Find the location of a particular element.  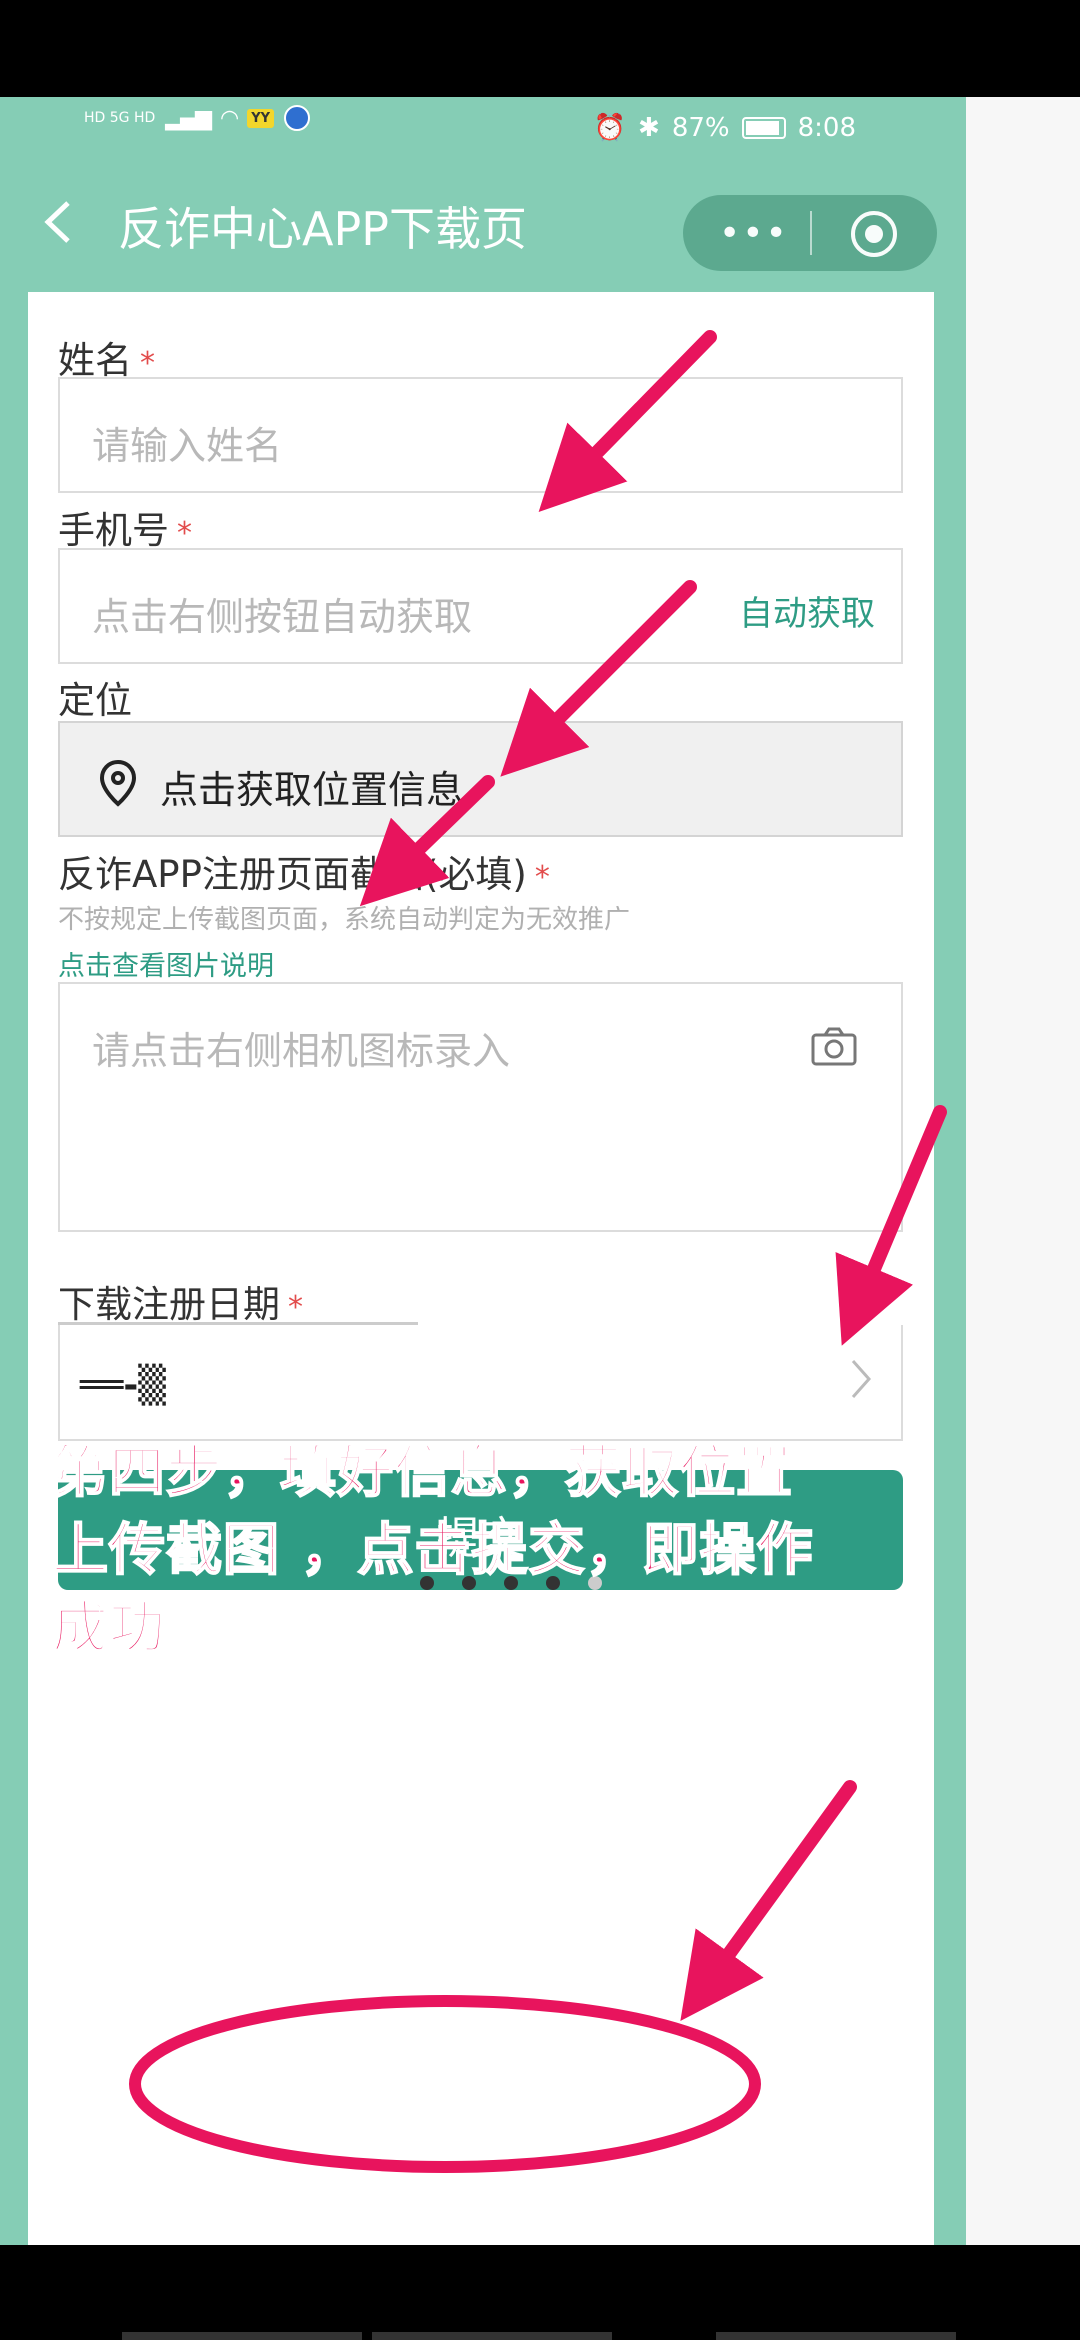

circle-highlight-submit is located at coordinates (445, 2084).